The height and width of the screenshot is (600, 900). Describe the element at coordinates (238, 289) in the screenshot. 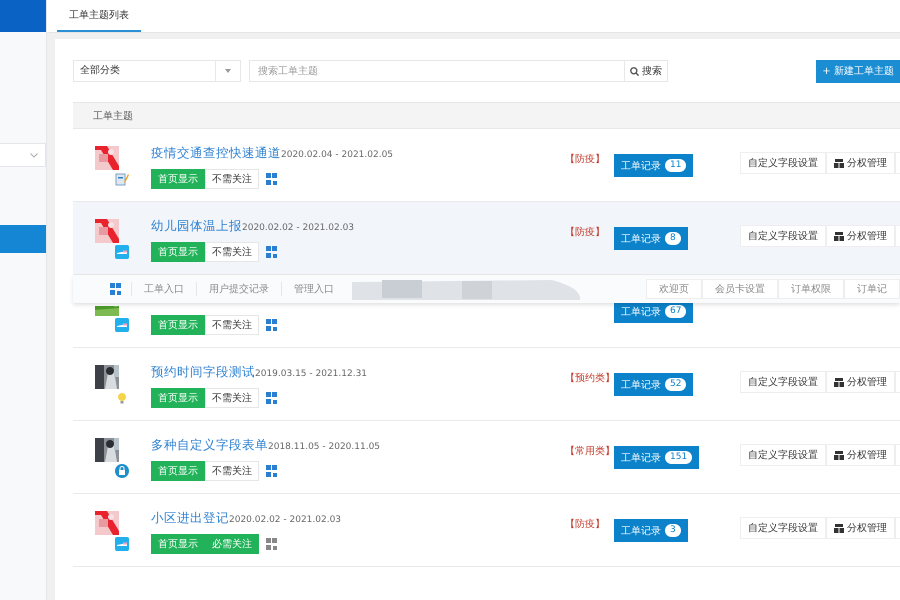

I see `menu-link: 用户提交记录` at that location.